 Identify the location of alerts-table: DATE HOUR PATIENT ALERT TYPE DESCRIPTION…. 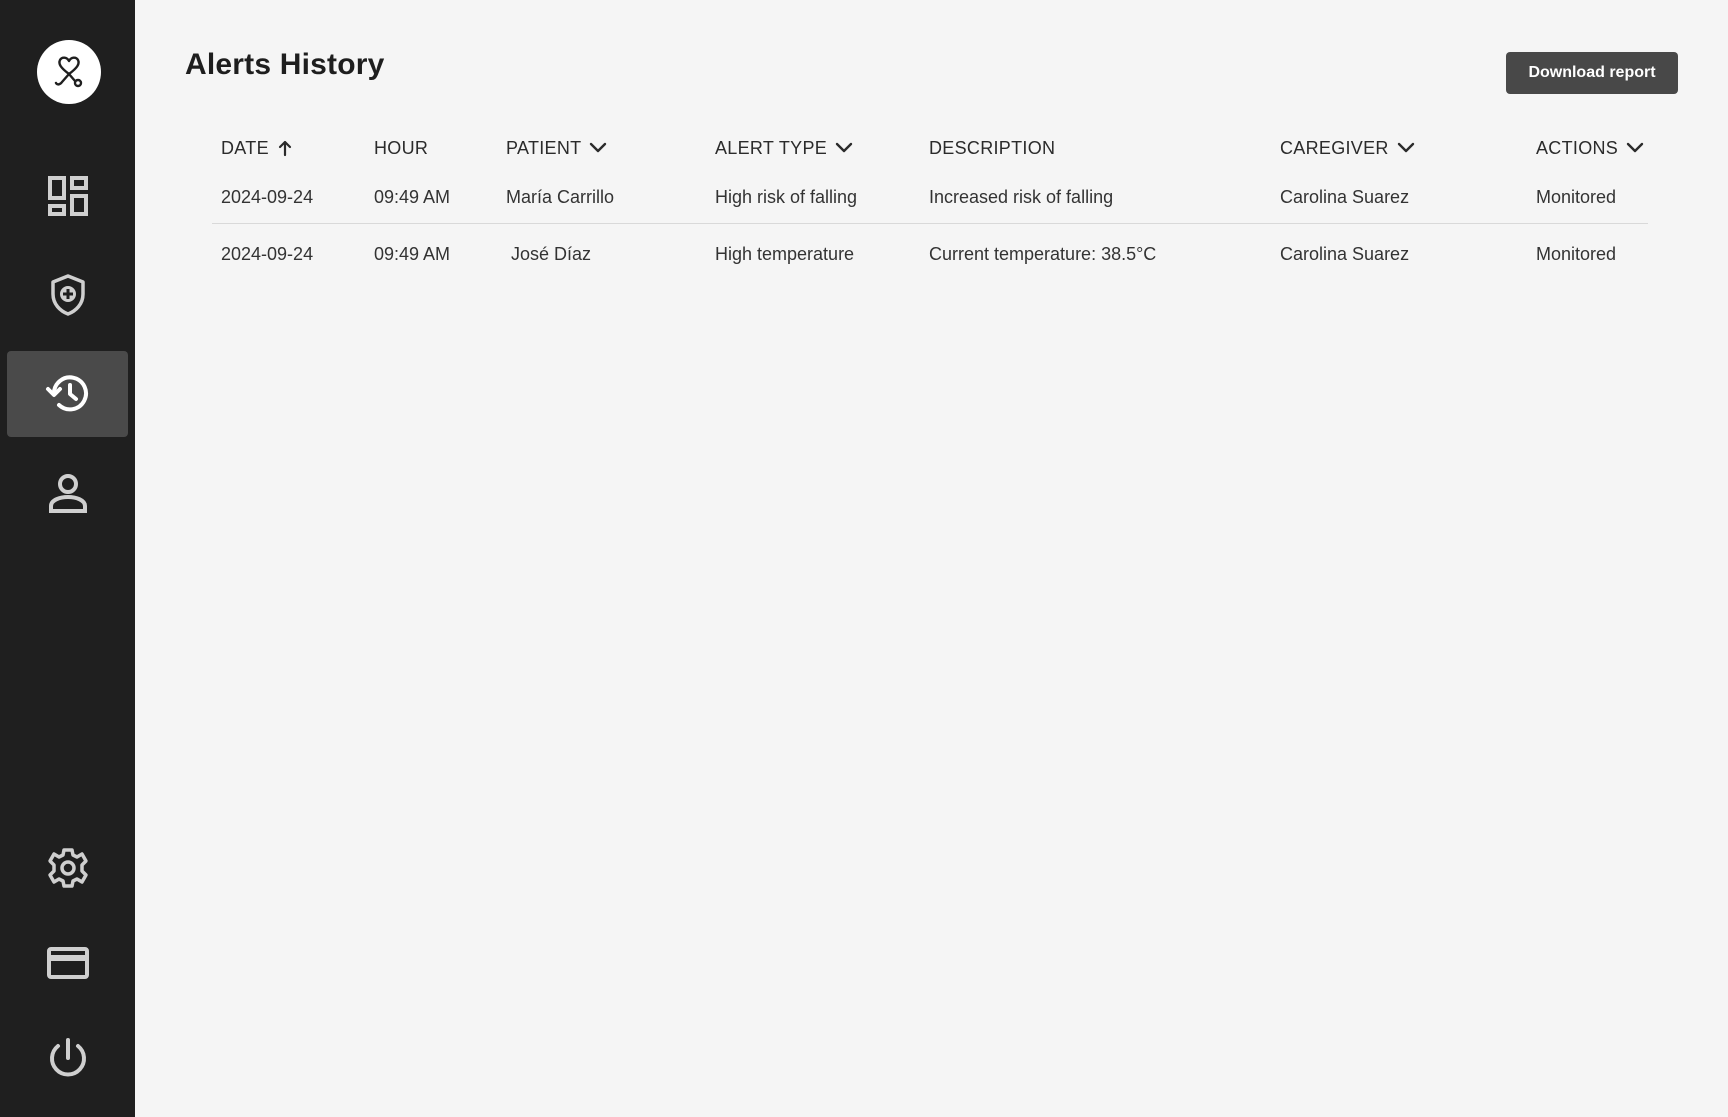
(930, 204).